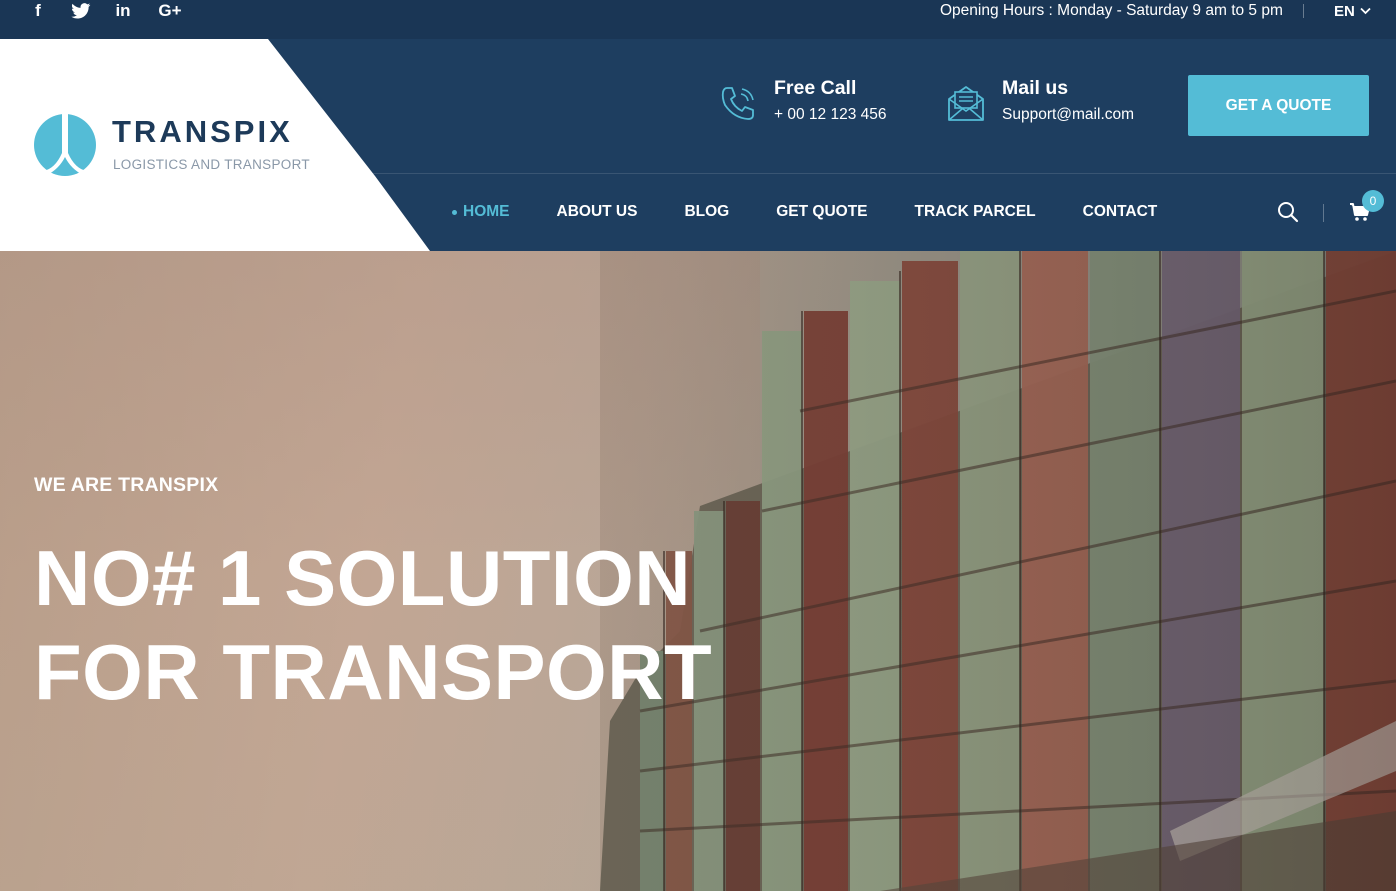 The height and width of the screenshot is (891, 1396). I want to click on chevron-down-icon, so click(1365, 11).